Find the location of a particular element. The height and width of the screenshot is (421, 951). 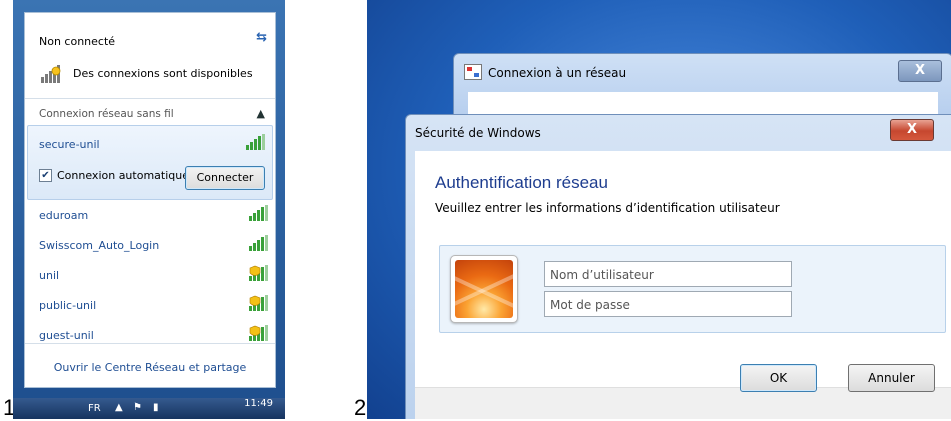

figure-label-2: 2 is located at coordinates (360, 407).